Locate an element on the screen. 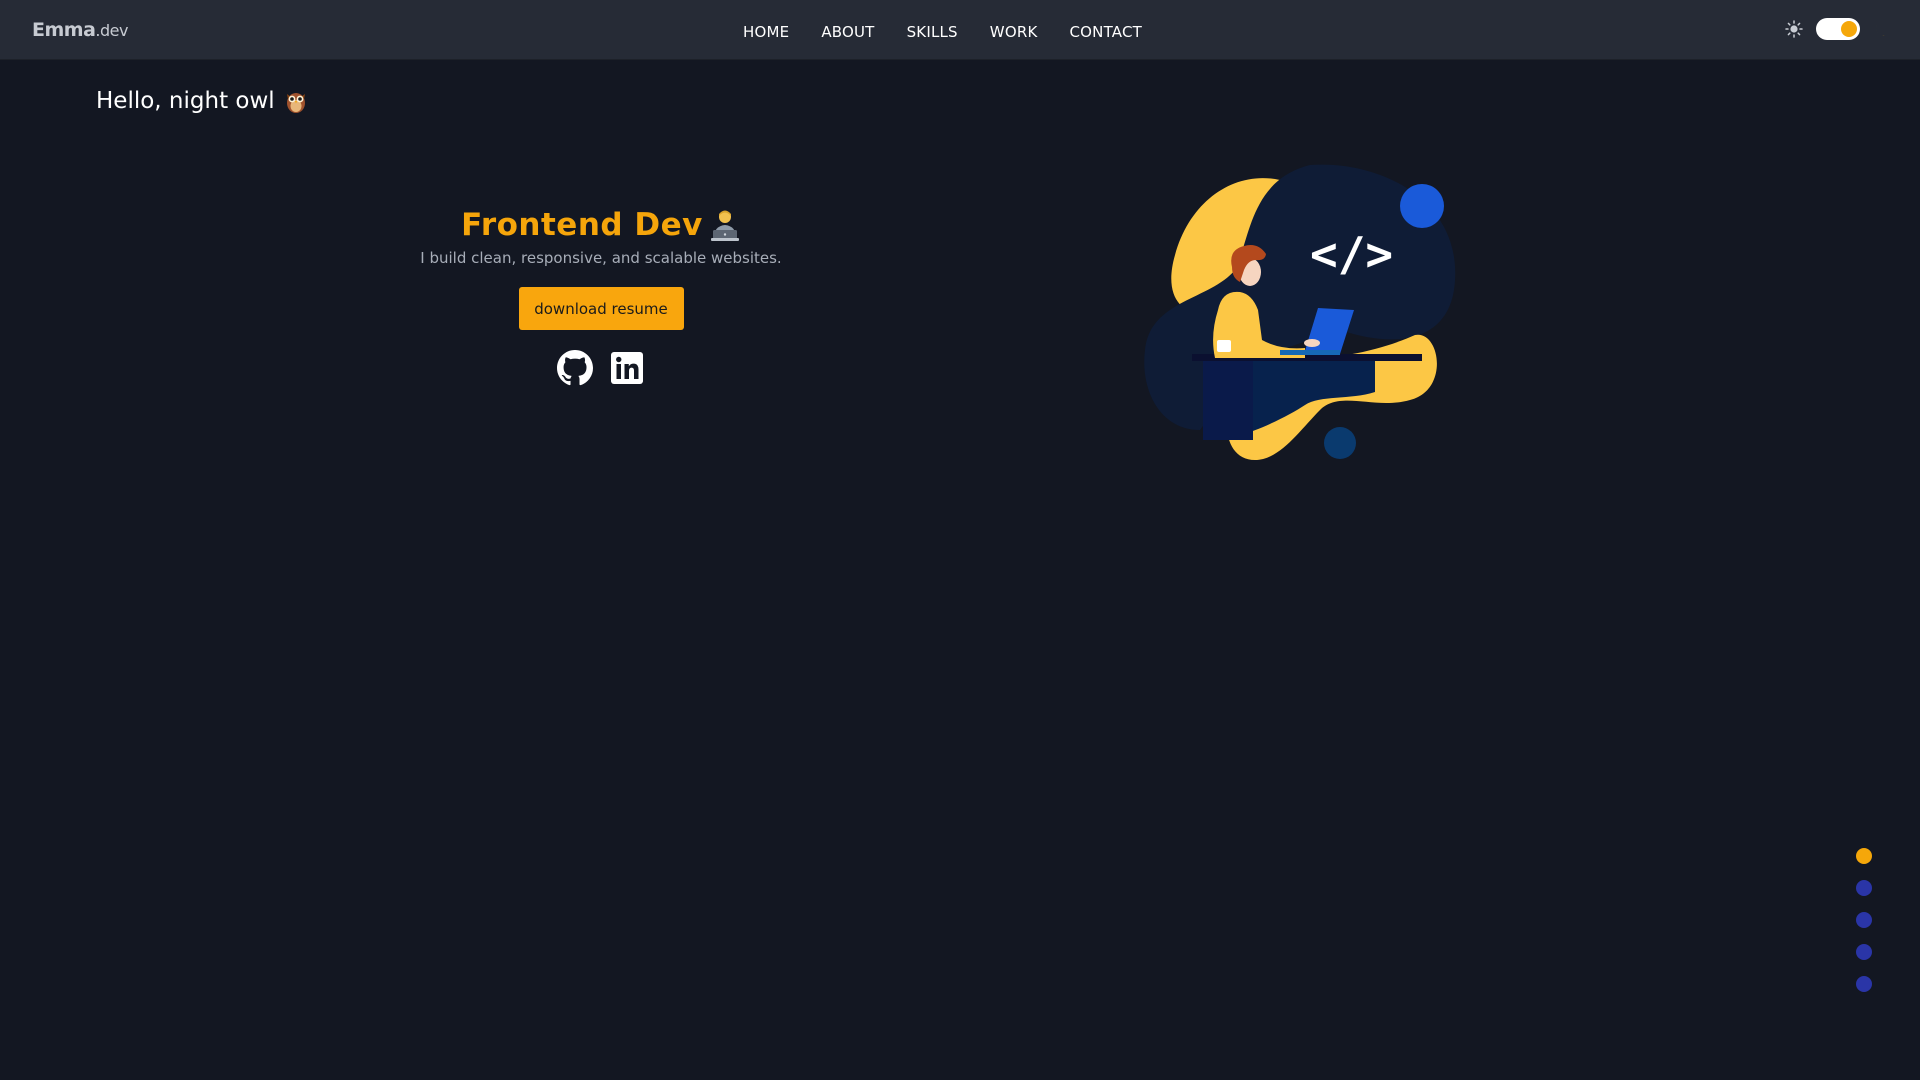 Image resolution: width=1920 pixels, height=1080 pixels. nav-work: WORK is located at coordinates (1014, 32).